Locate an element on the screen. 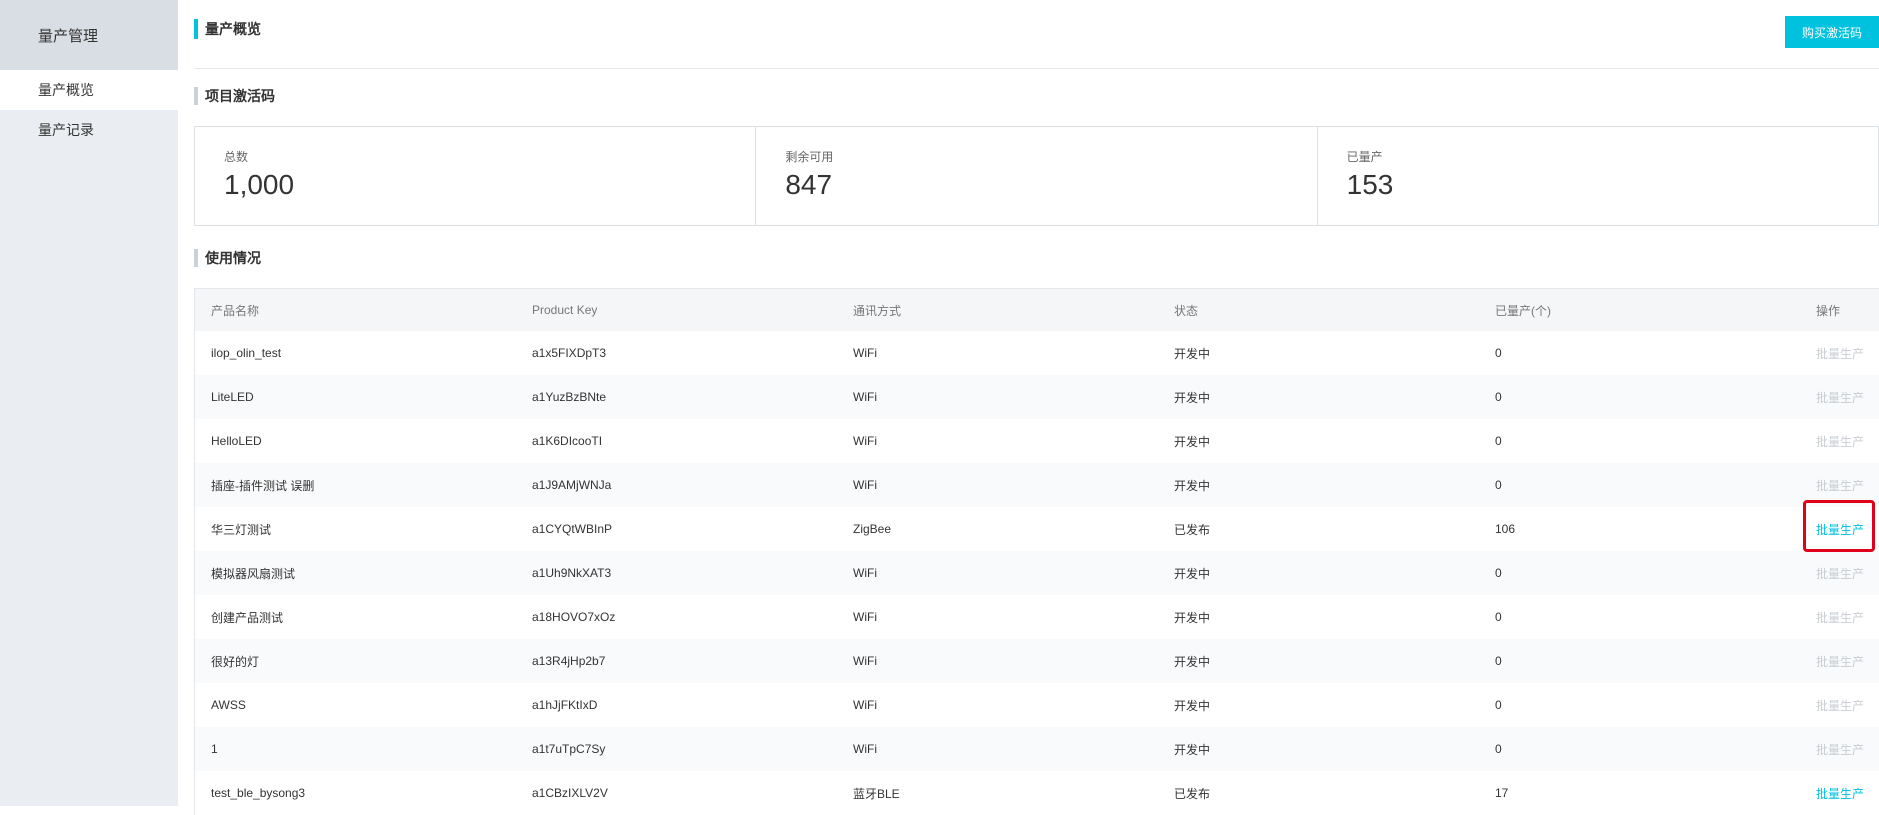  stat-label: 已量产 is located at coordinates (1364, 157).